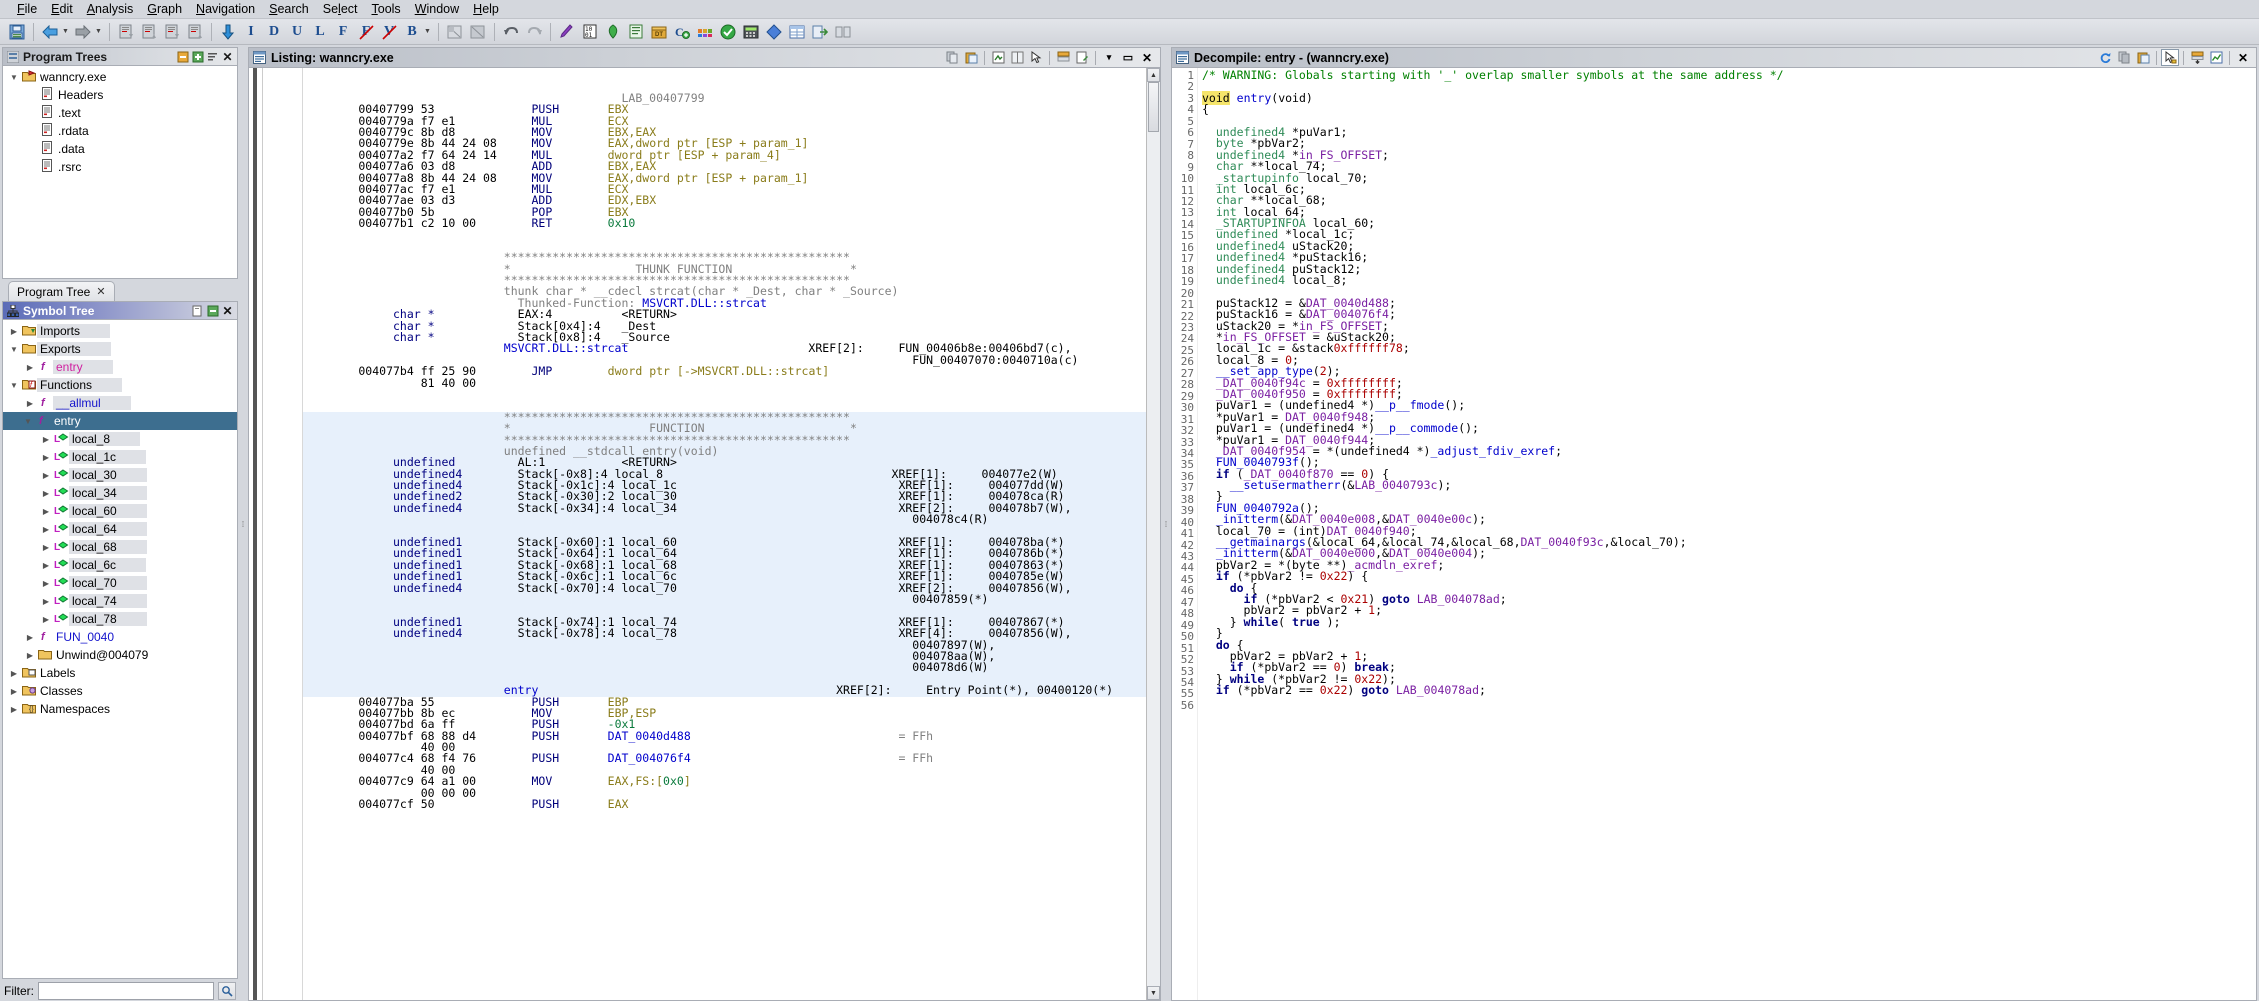  I want to click on menu-graph: Graph, so click(164, 9).